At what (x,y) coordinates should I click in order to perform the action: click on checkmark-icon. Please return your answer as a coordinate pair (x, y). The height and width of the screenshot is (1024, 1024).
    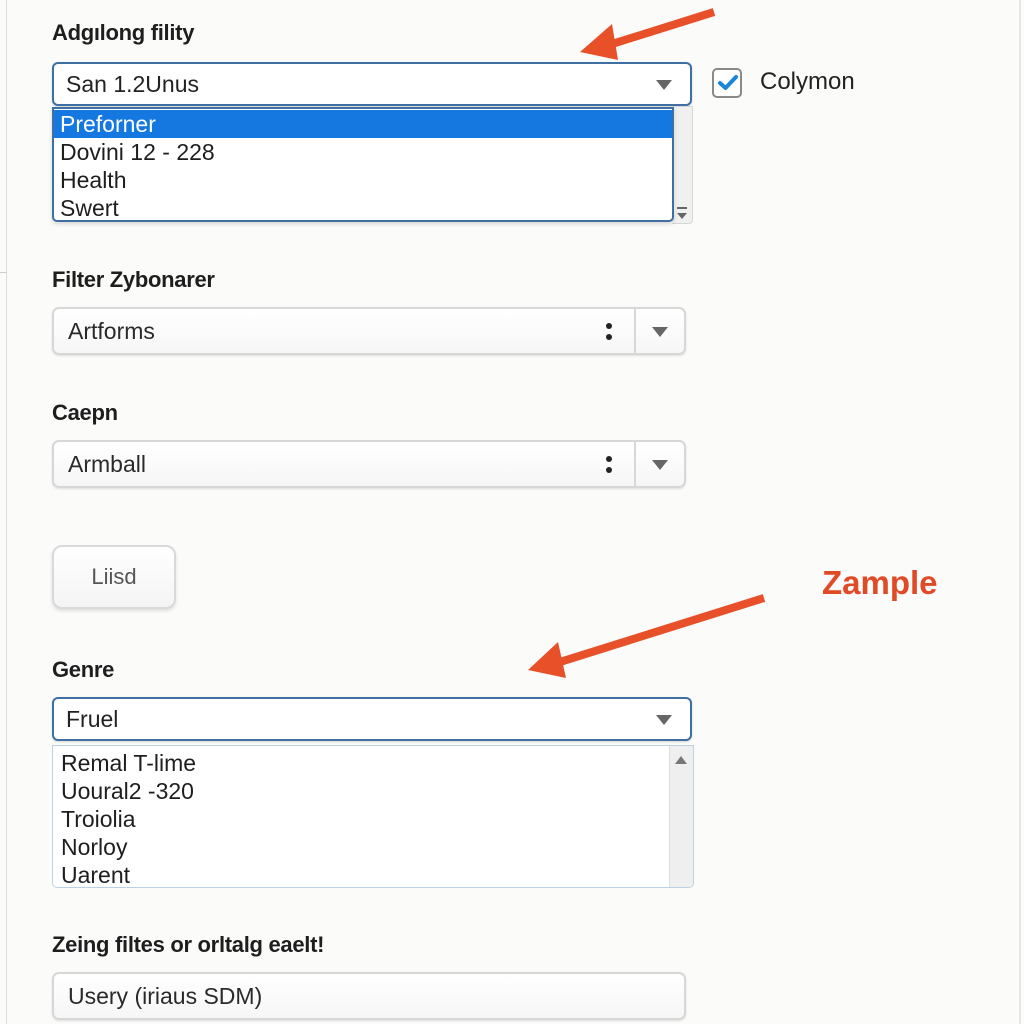
    Looking at the image, I should click on (728, 82).